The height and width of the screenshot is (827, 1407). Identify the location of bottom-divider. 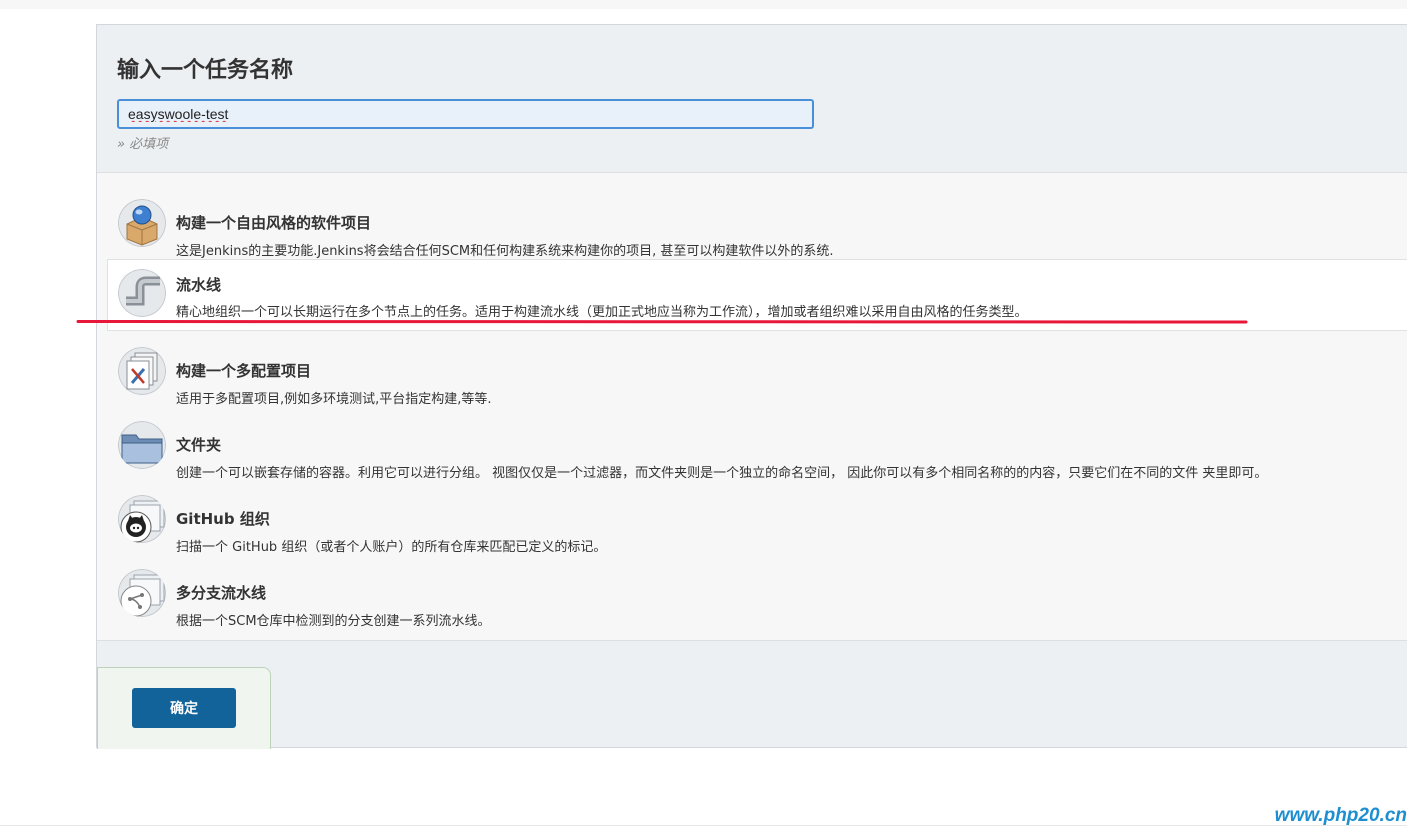
(703, 825).